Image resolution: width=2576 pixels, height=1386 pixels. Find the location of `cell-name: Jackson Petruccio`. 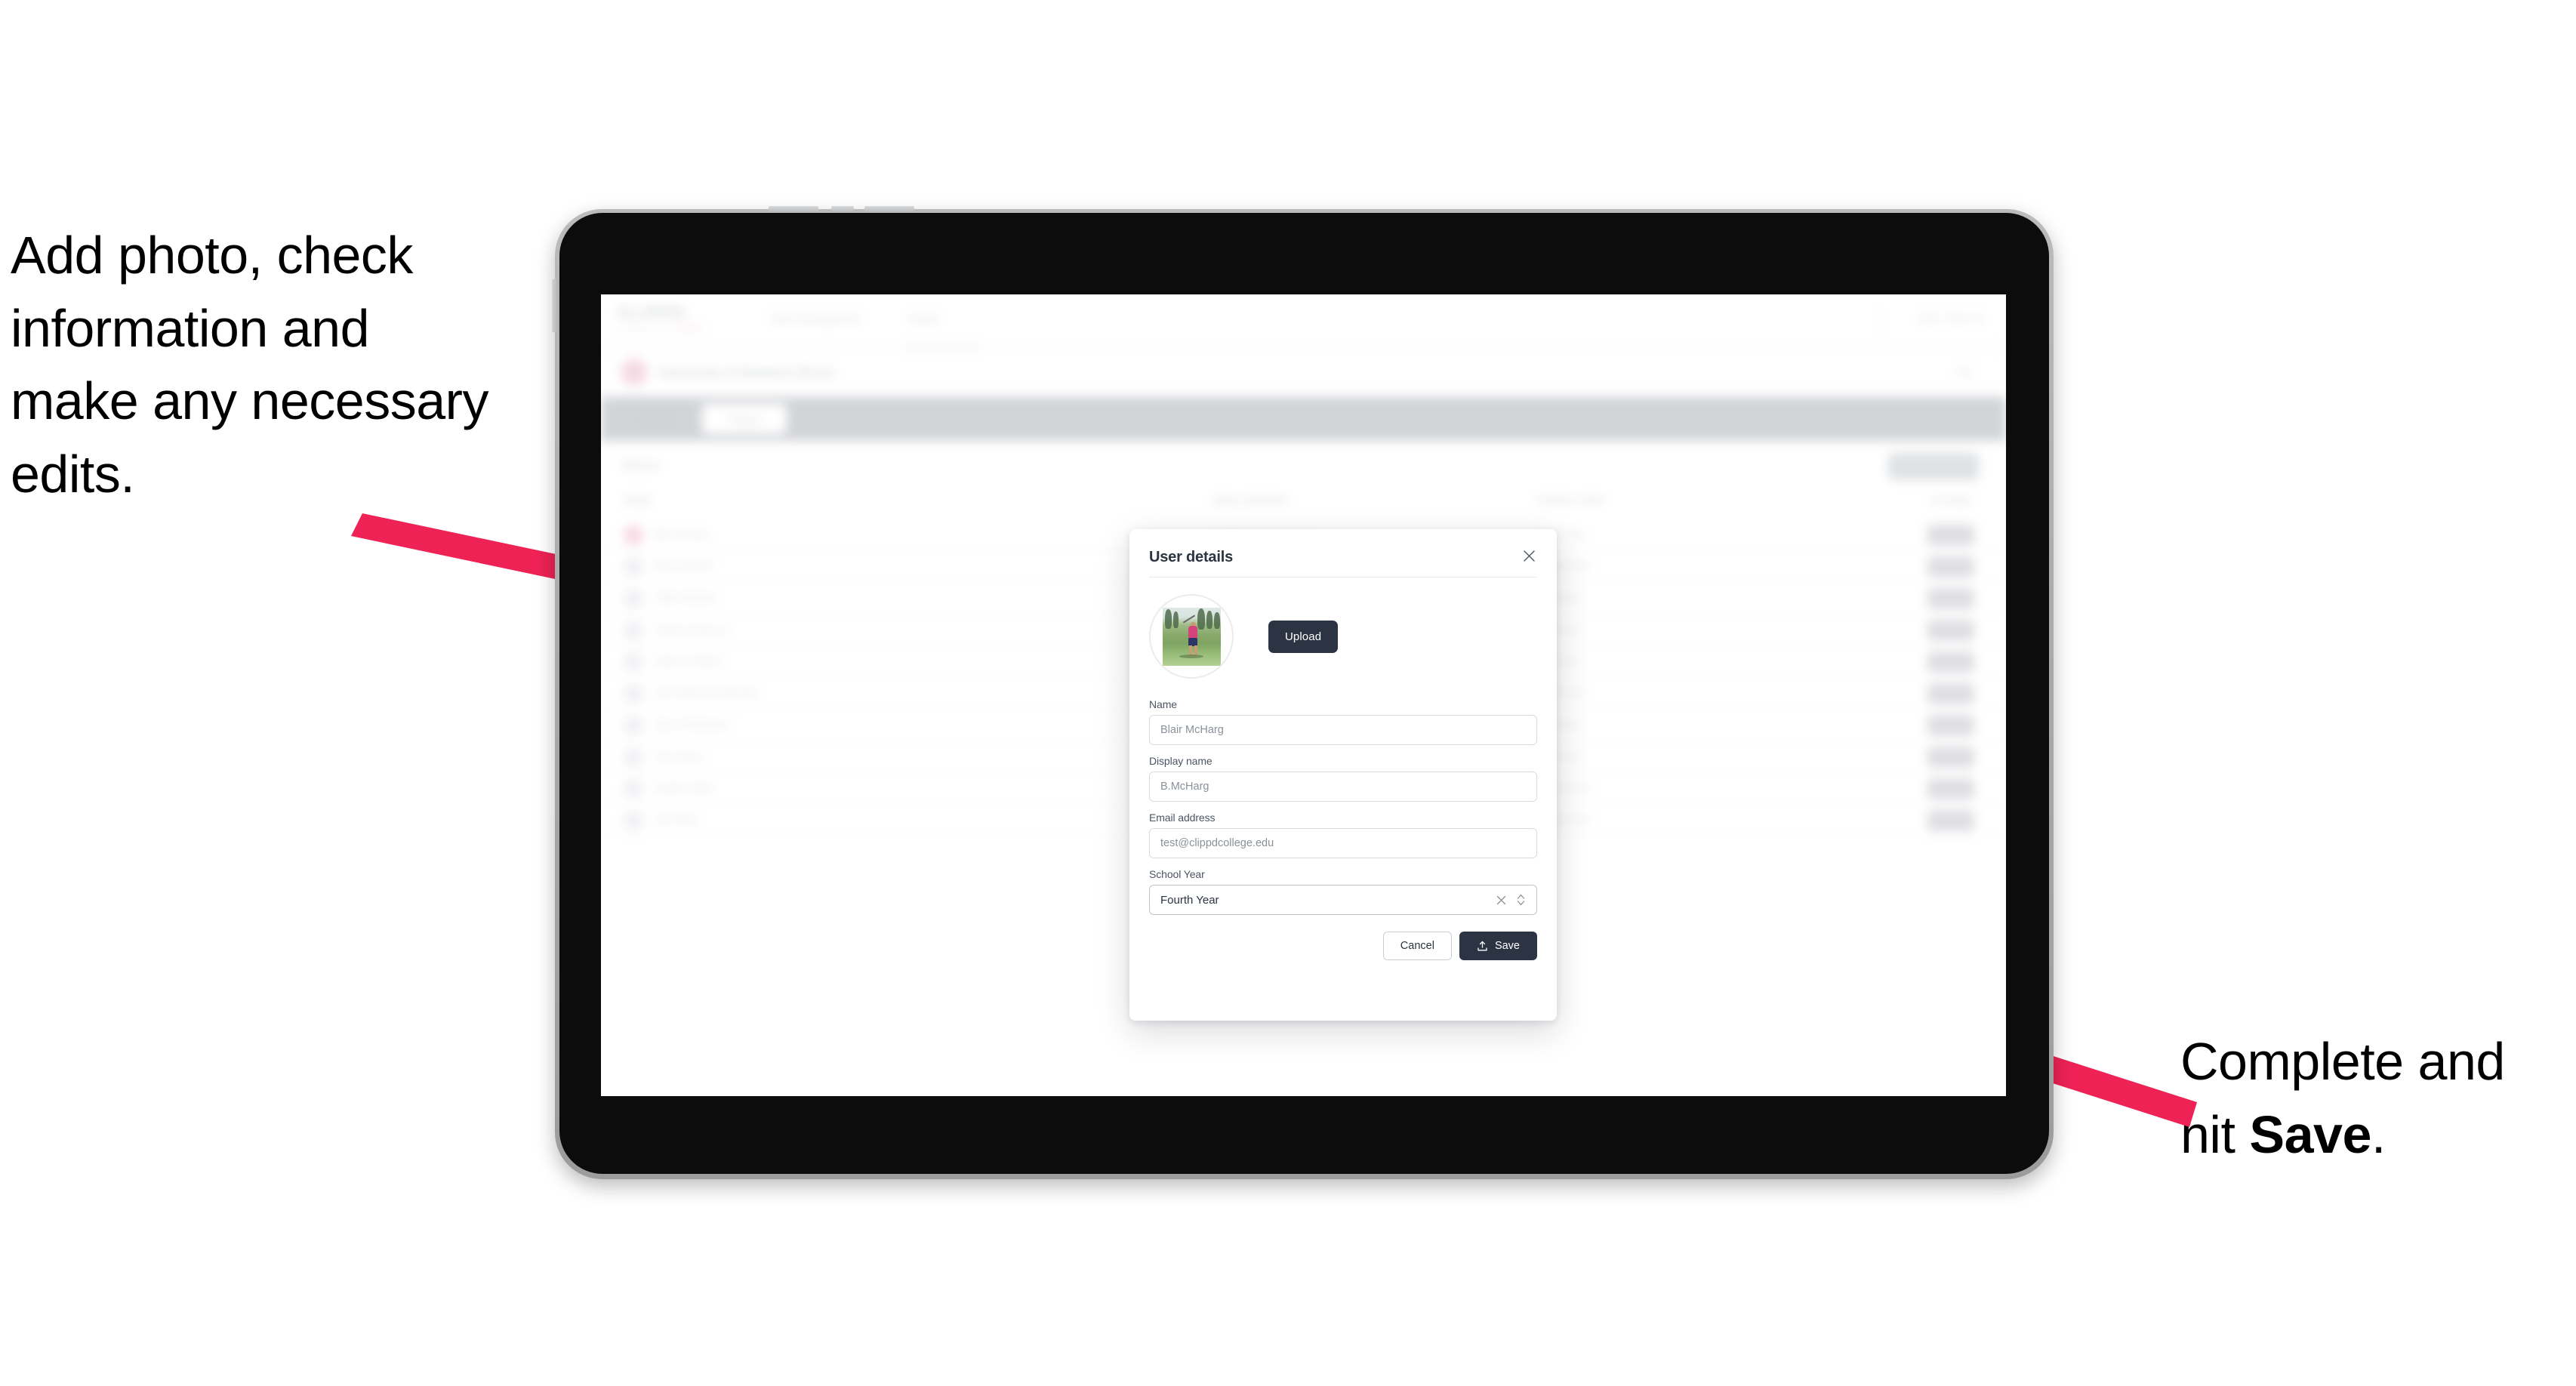

cell-name: Jackson Petruccio is located at coordinates (692, 629).